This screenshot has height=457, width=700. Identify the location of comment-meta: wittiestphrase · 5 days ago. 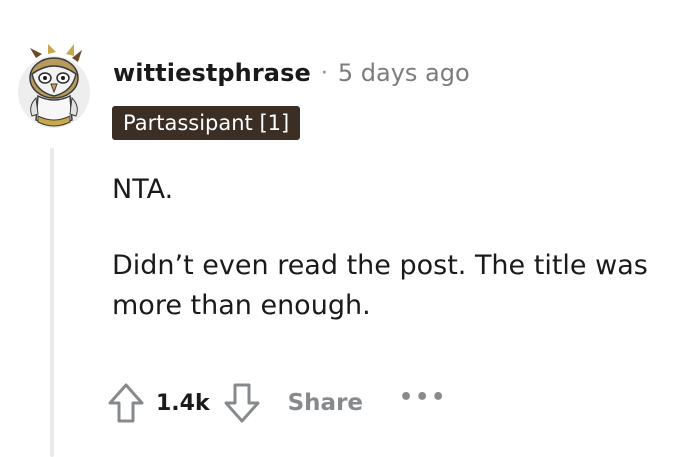
(291, 73).